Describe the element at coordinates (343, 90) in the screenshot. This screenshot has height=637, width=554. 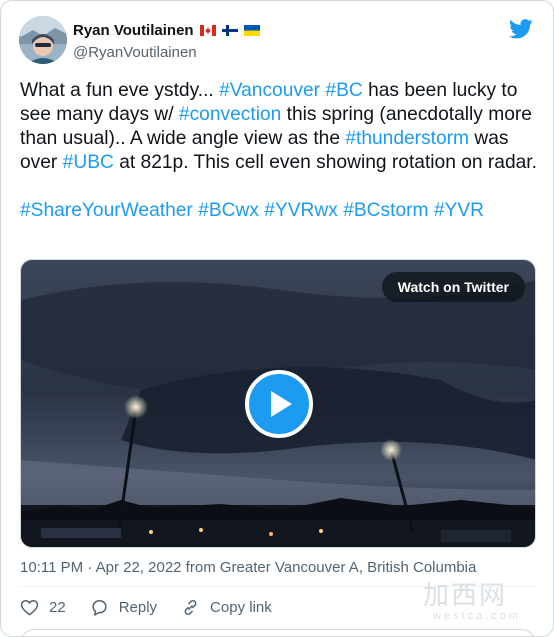
I see `hashtag-link: #BC` at that location.